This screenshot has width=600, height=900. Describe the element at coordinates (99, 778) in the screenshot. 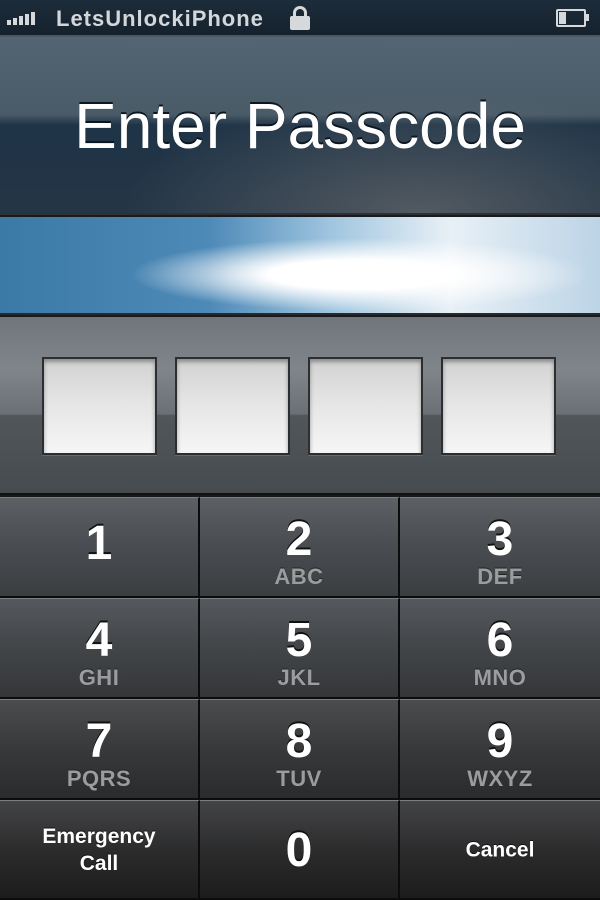

I see `key-letters: PQRS` at that location.